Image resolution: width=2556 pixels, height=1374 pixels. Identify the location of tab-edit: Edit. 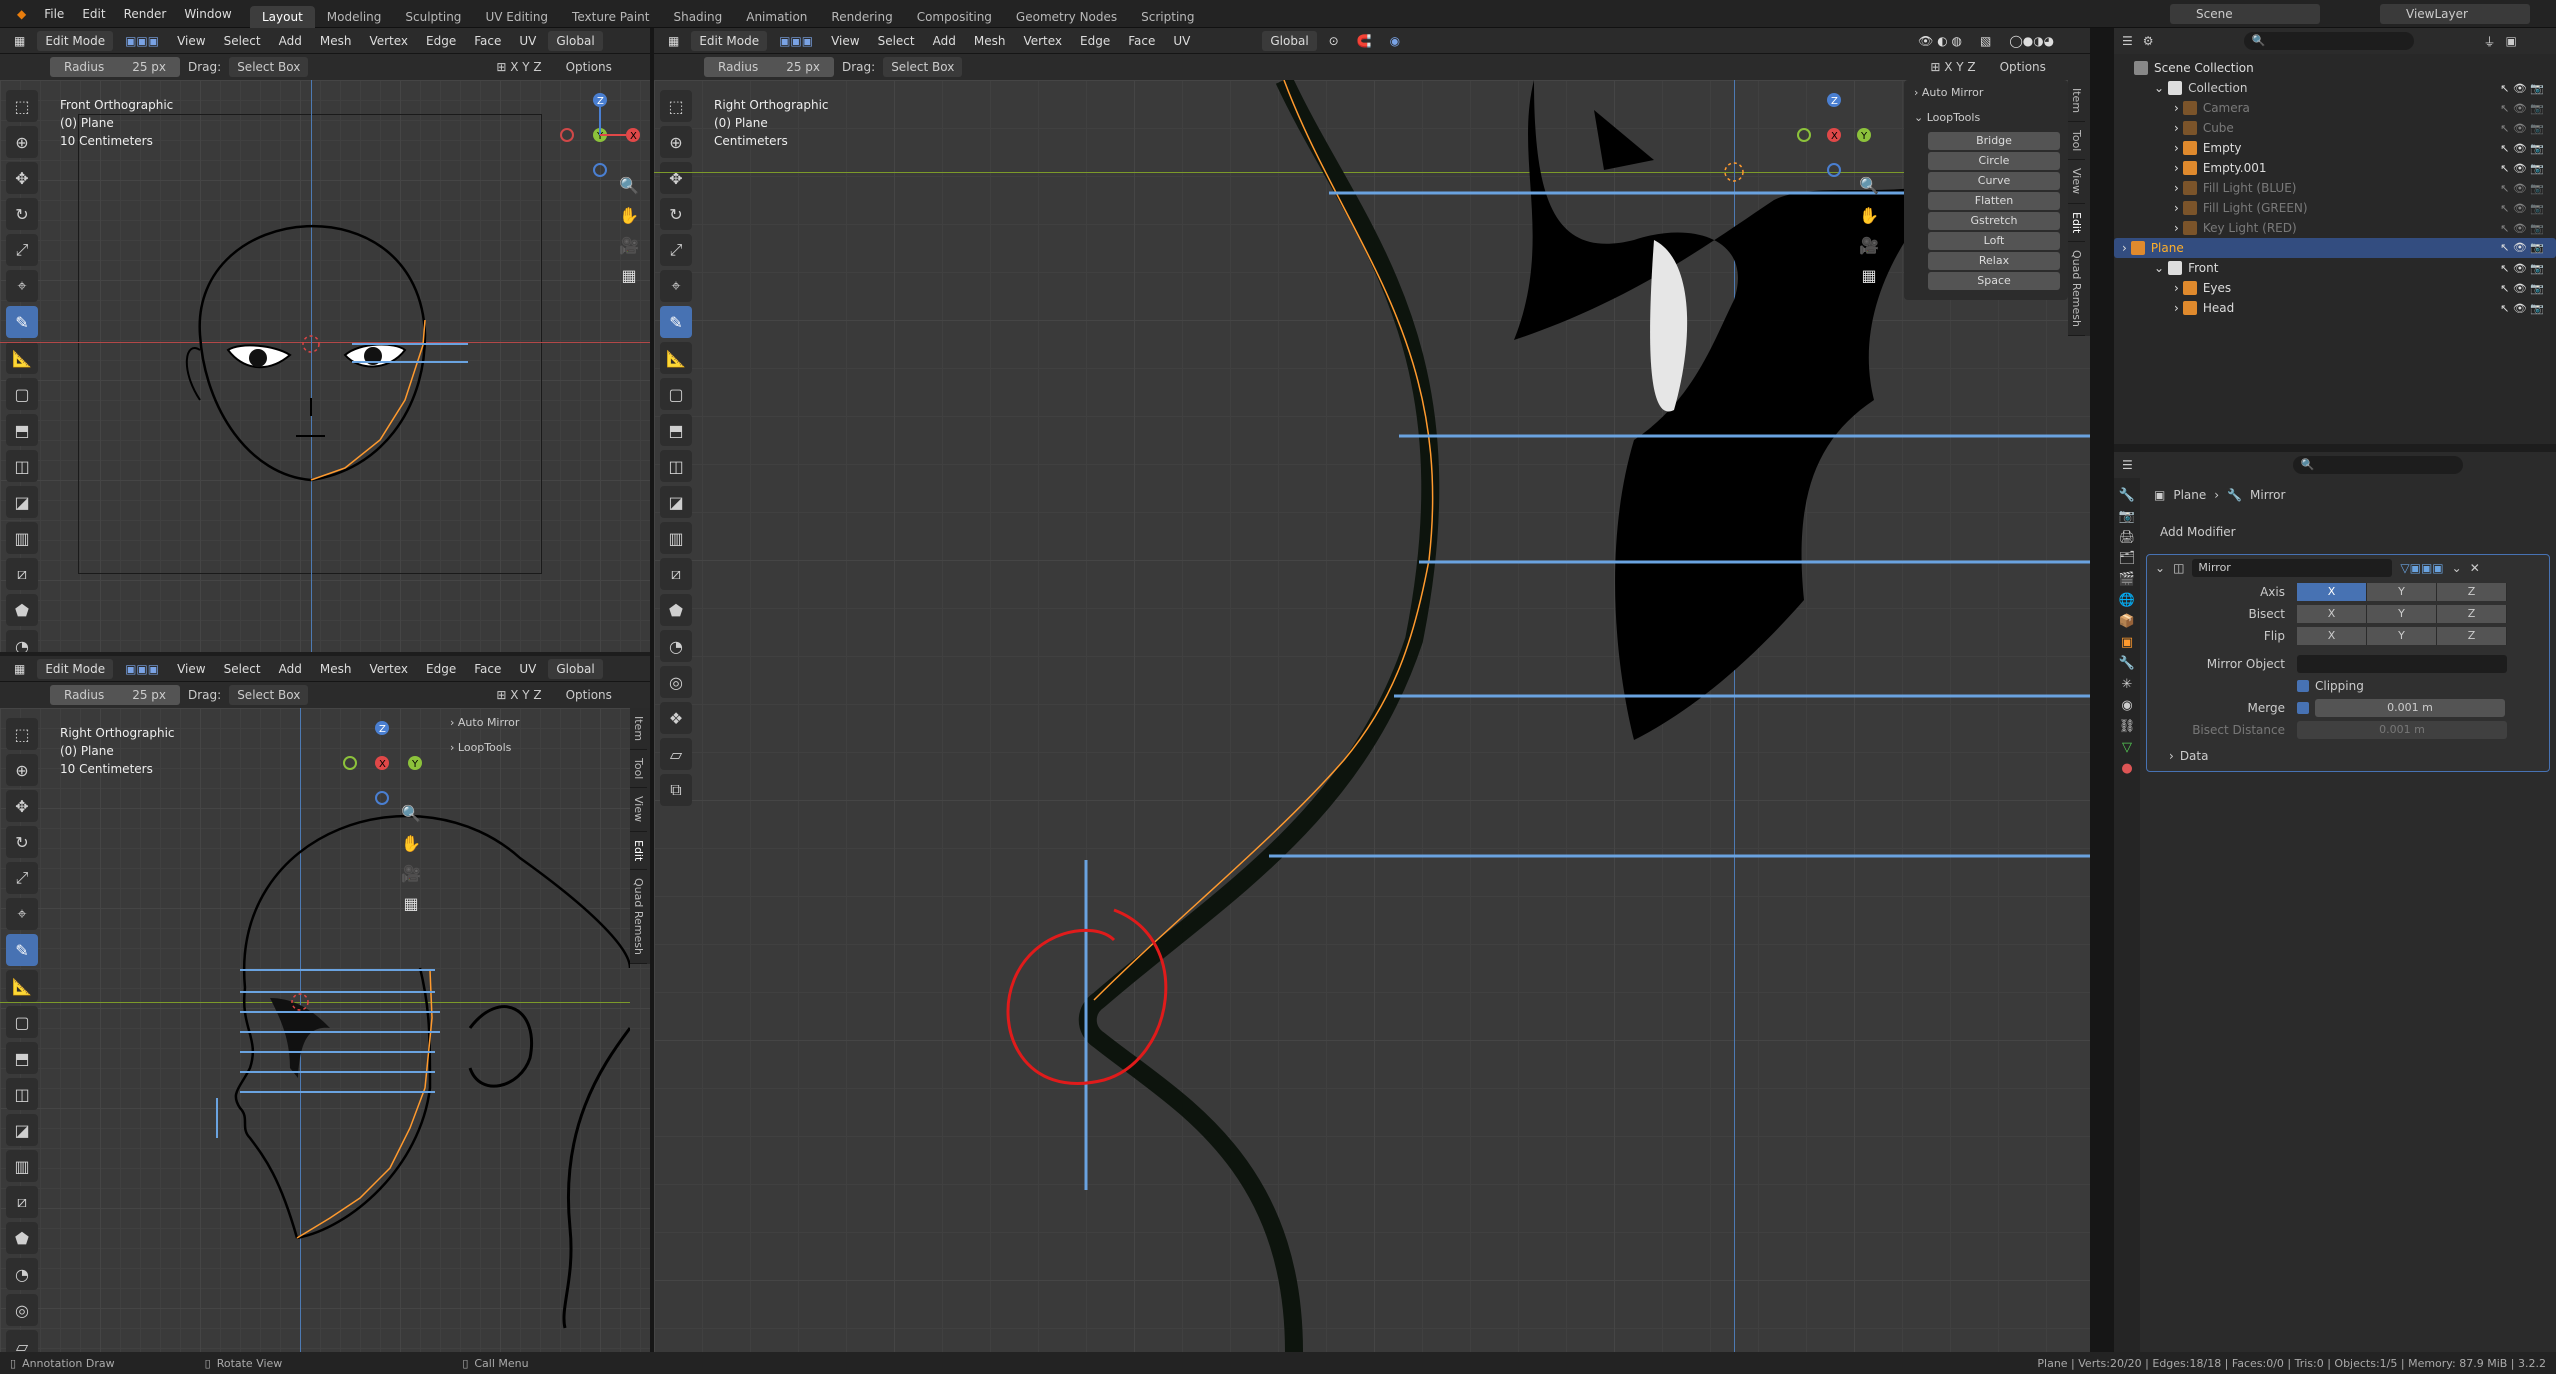
(638, 851).